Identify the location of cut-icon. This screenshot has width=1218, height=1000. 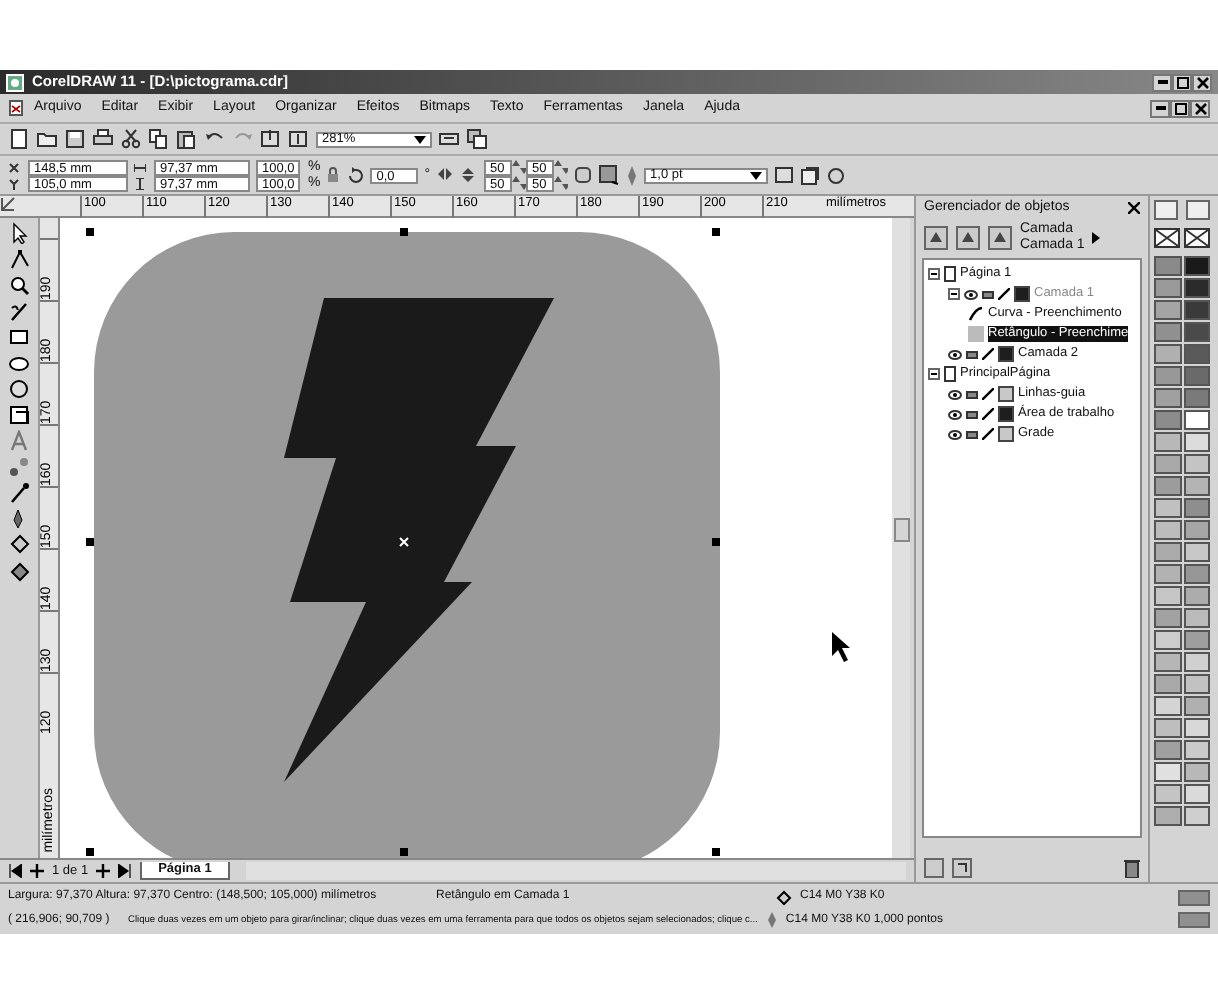
(131, 139).